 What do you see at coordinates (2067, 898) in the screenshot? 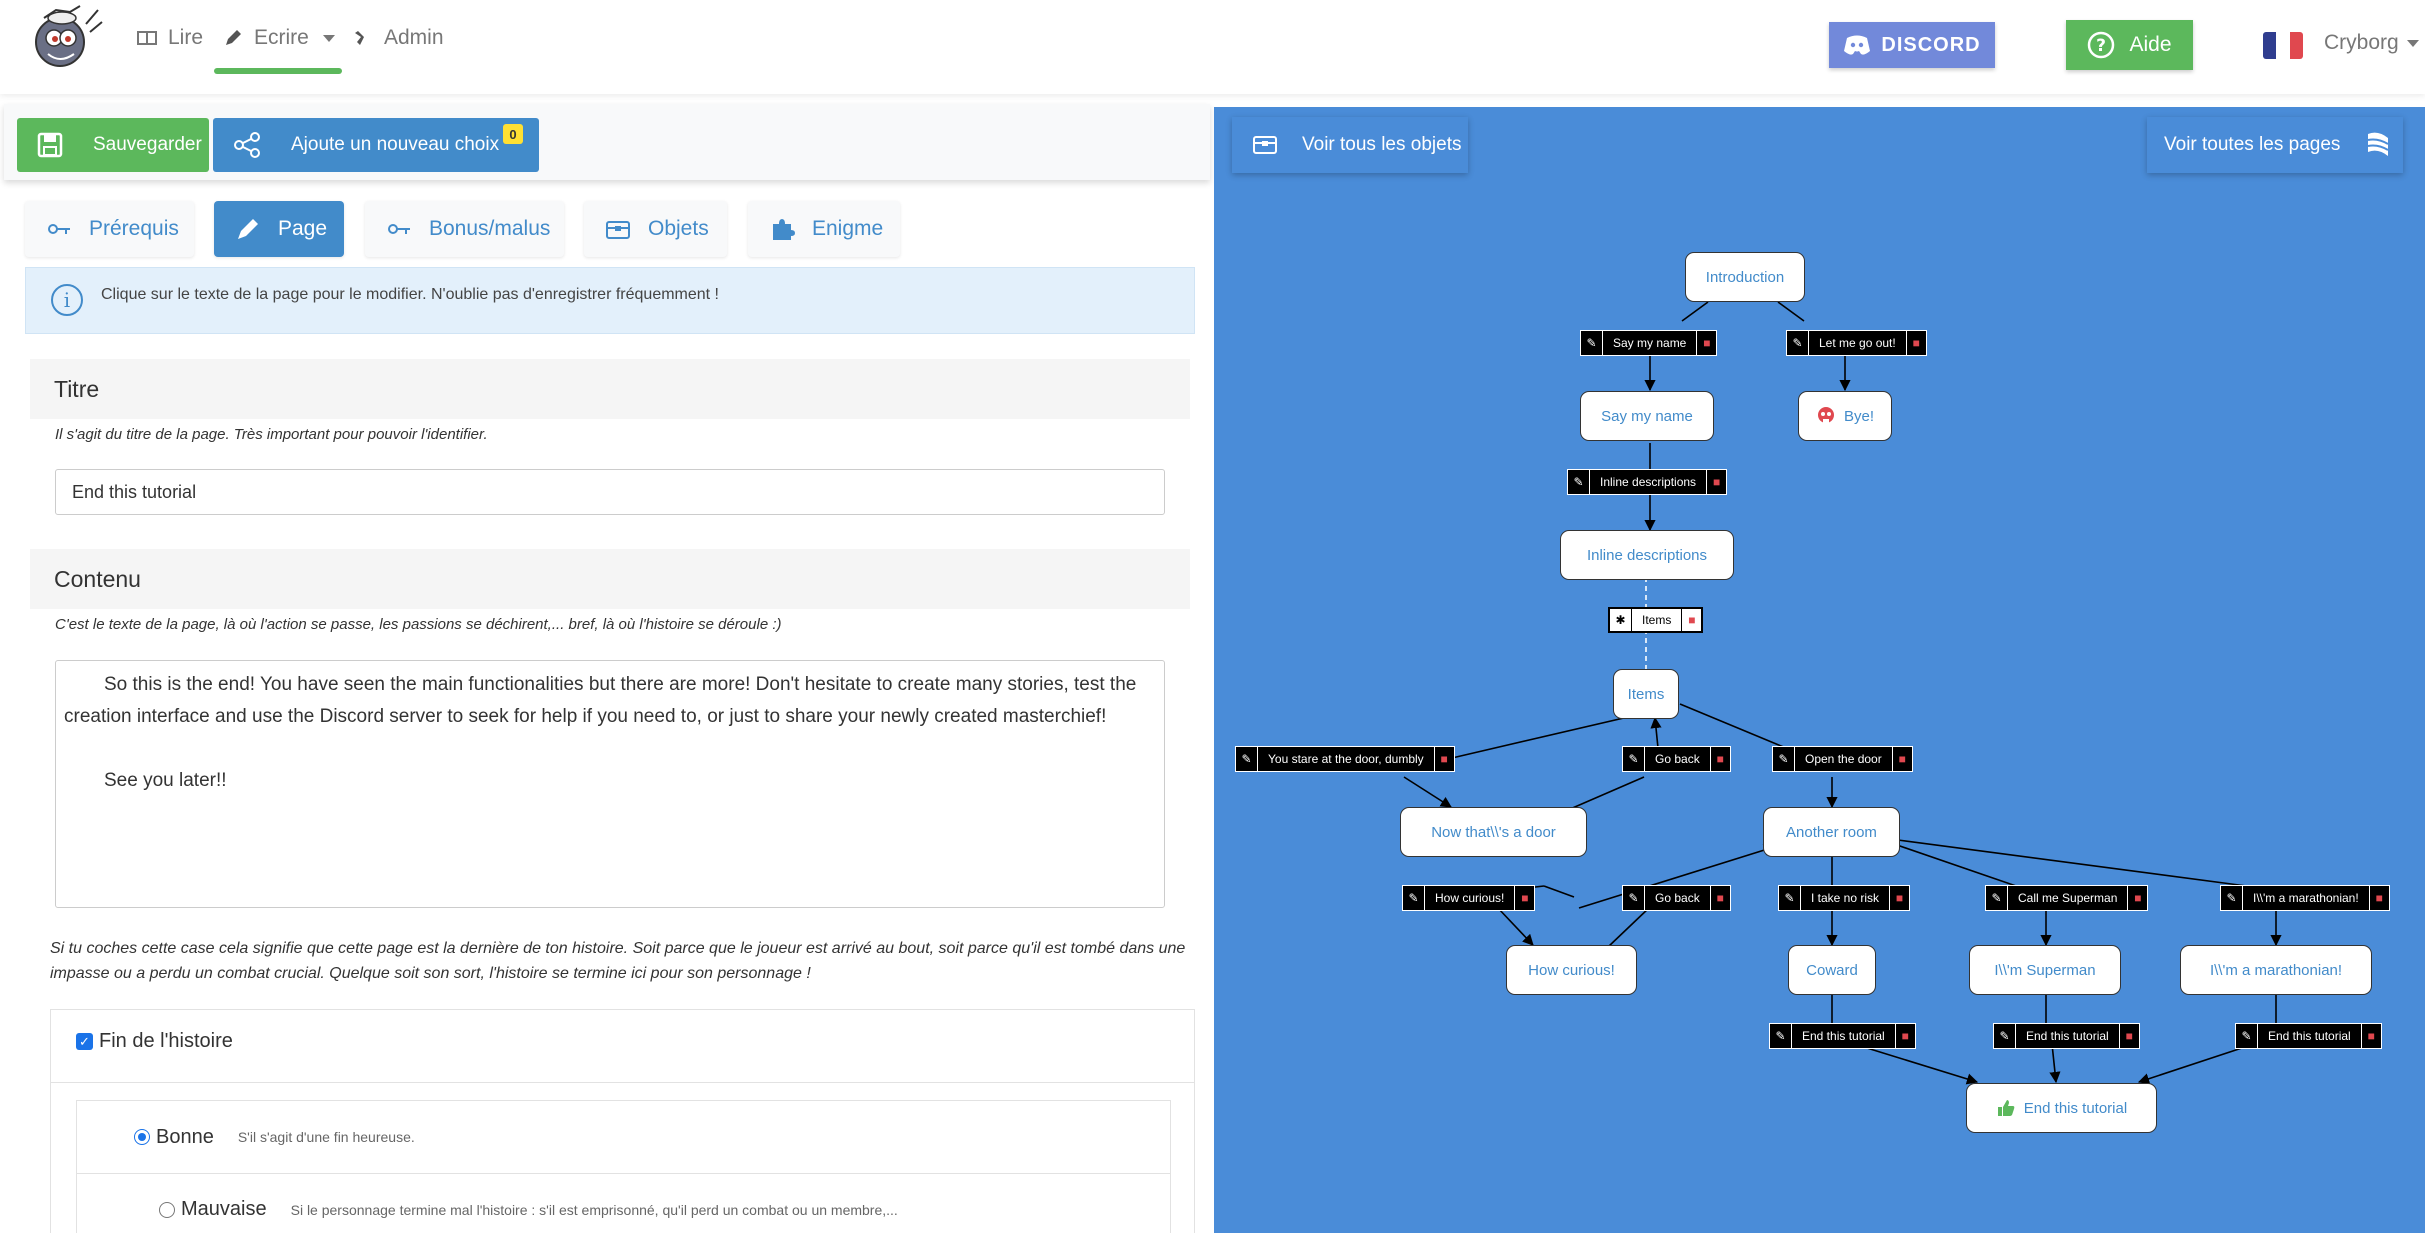
I see `edge-label-call-superman: ✎ Call me Superman ■` at bounding box center [2067, 898].